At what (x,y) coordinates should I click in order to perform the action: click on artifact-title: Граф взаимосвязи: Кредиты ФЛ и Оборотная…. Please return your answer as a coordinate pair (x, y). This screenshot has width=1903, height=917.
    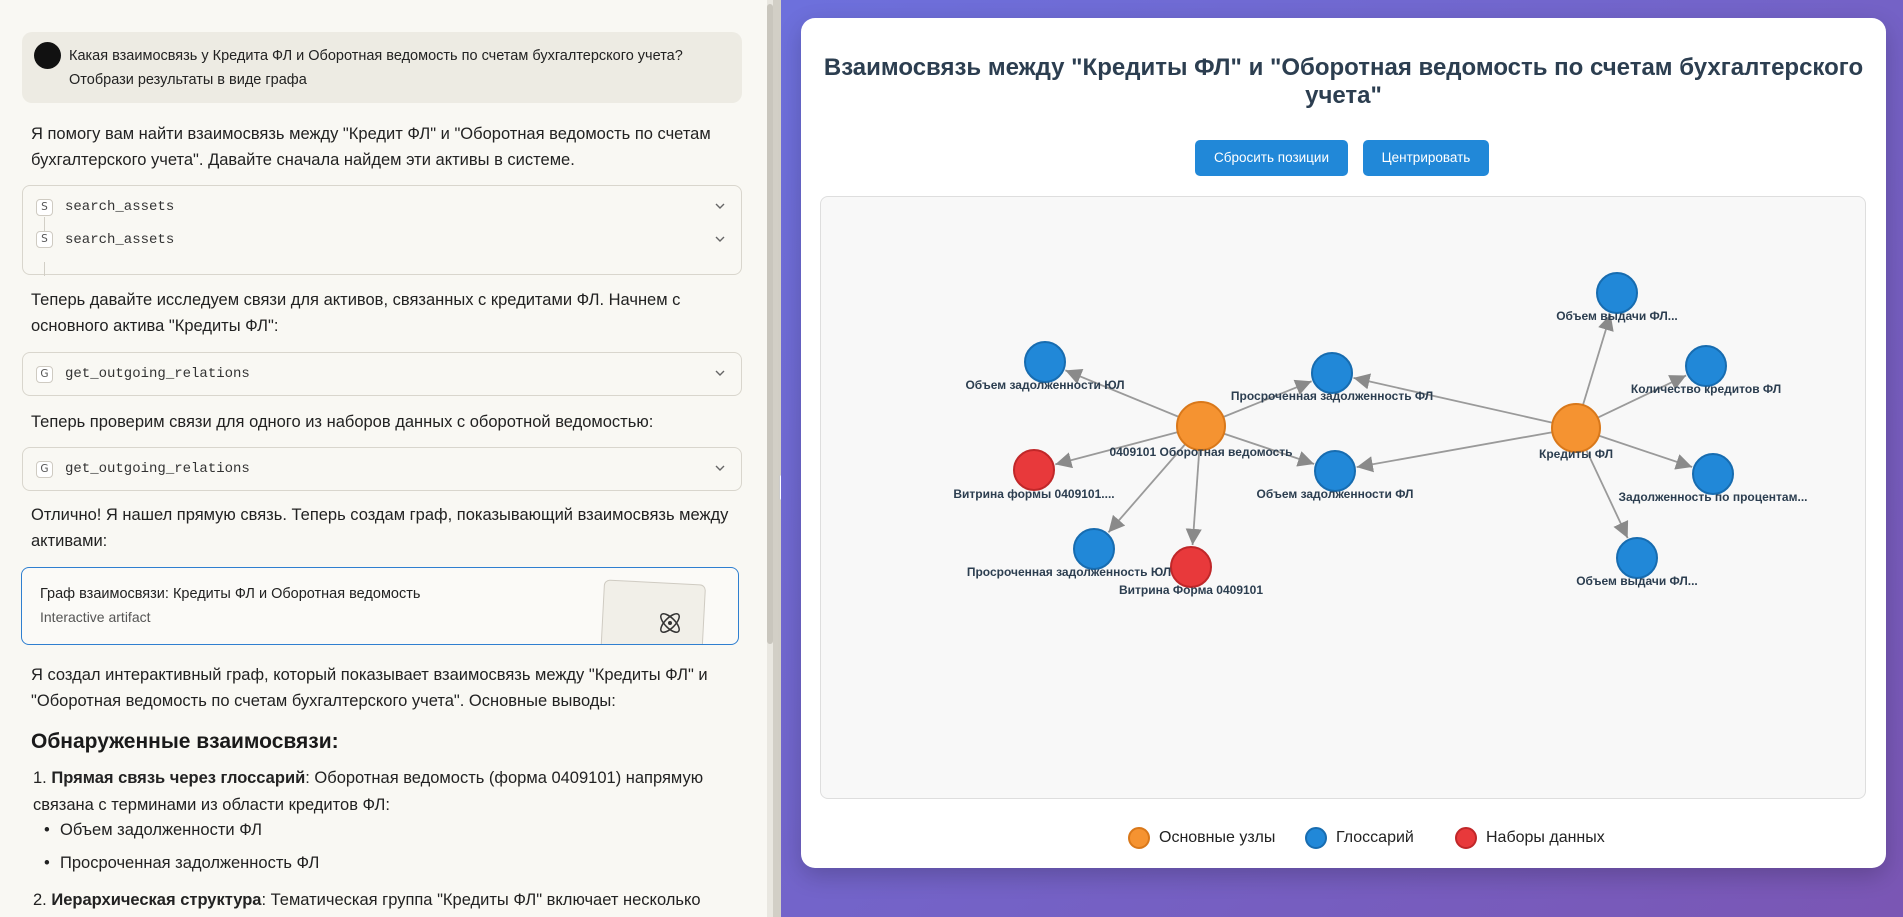
    Looking at the image, I should click on (230, 594).